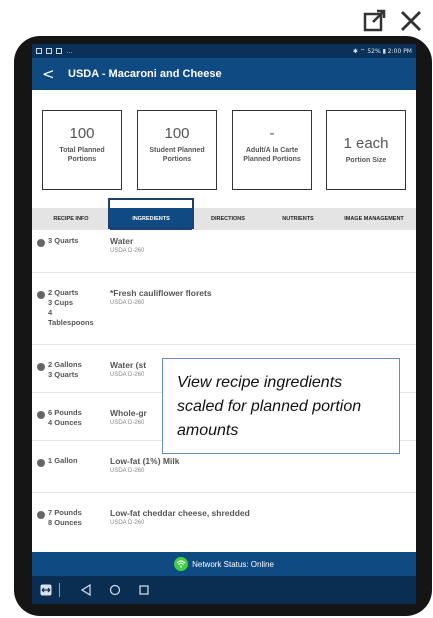 This screenshot has height=618, width=433. What do you see at coordinates (63, 460) in the screenshot?
I see `ingredient-quantity: 1 Gallon` at bounding box center [63, 460].